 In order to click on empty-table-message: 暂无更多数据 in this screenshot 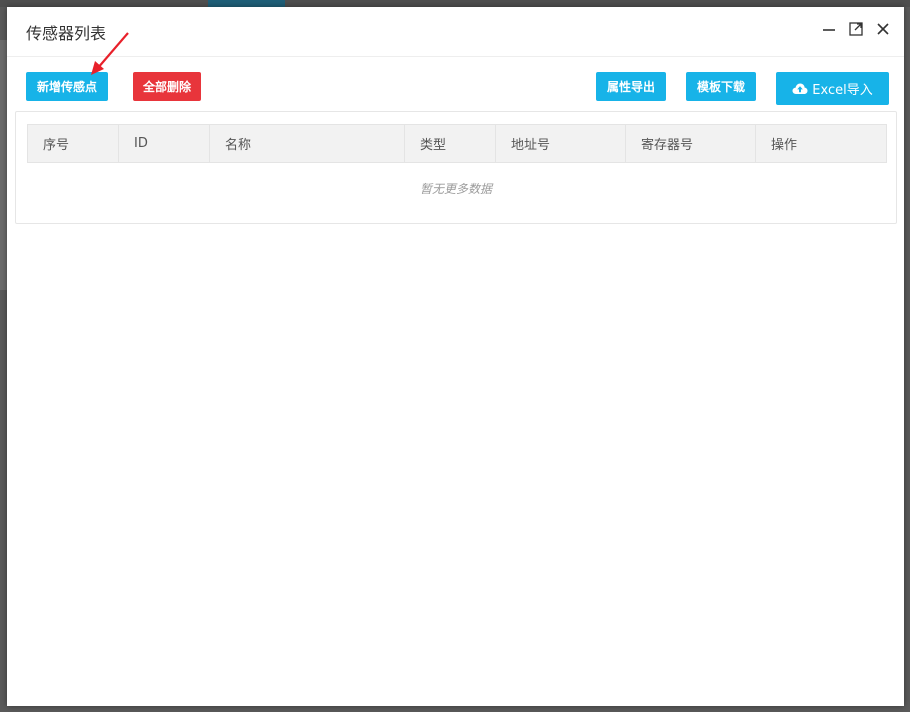, I will do `click(455, 189)`.